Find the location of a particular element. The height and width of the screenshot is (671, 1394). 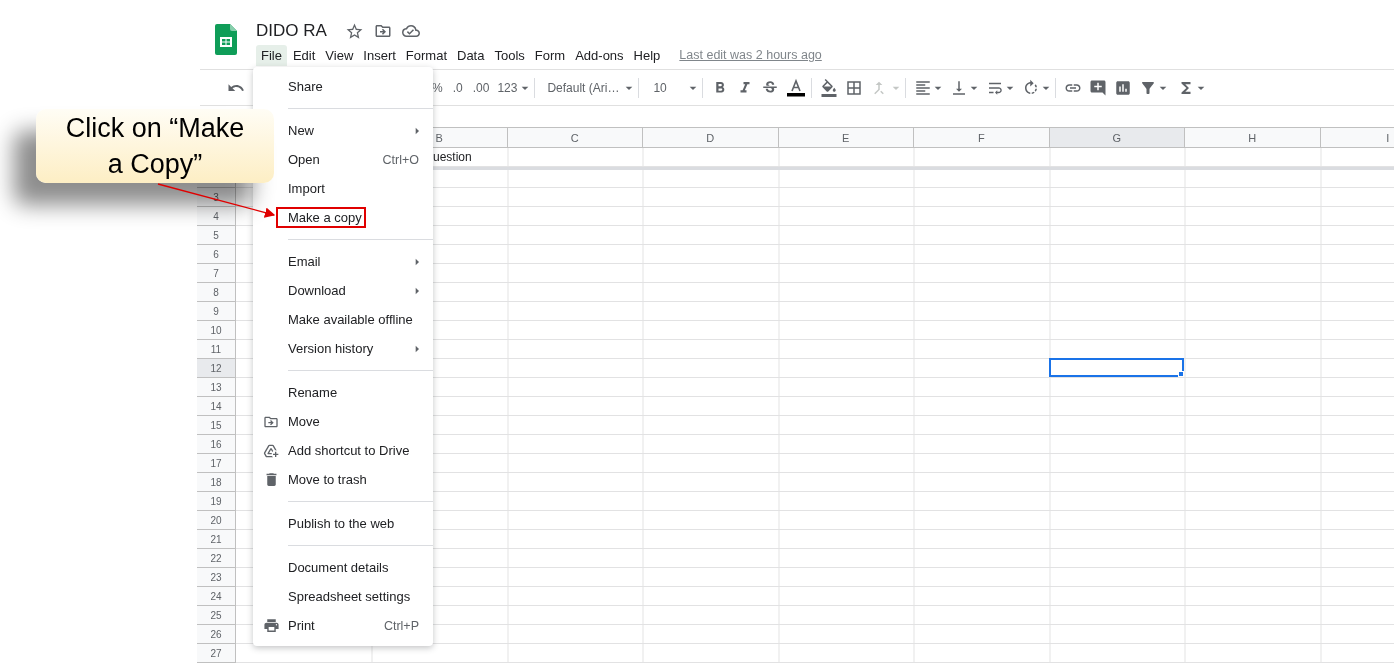

menu-item: Rename is located at coordinates (343, 392).